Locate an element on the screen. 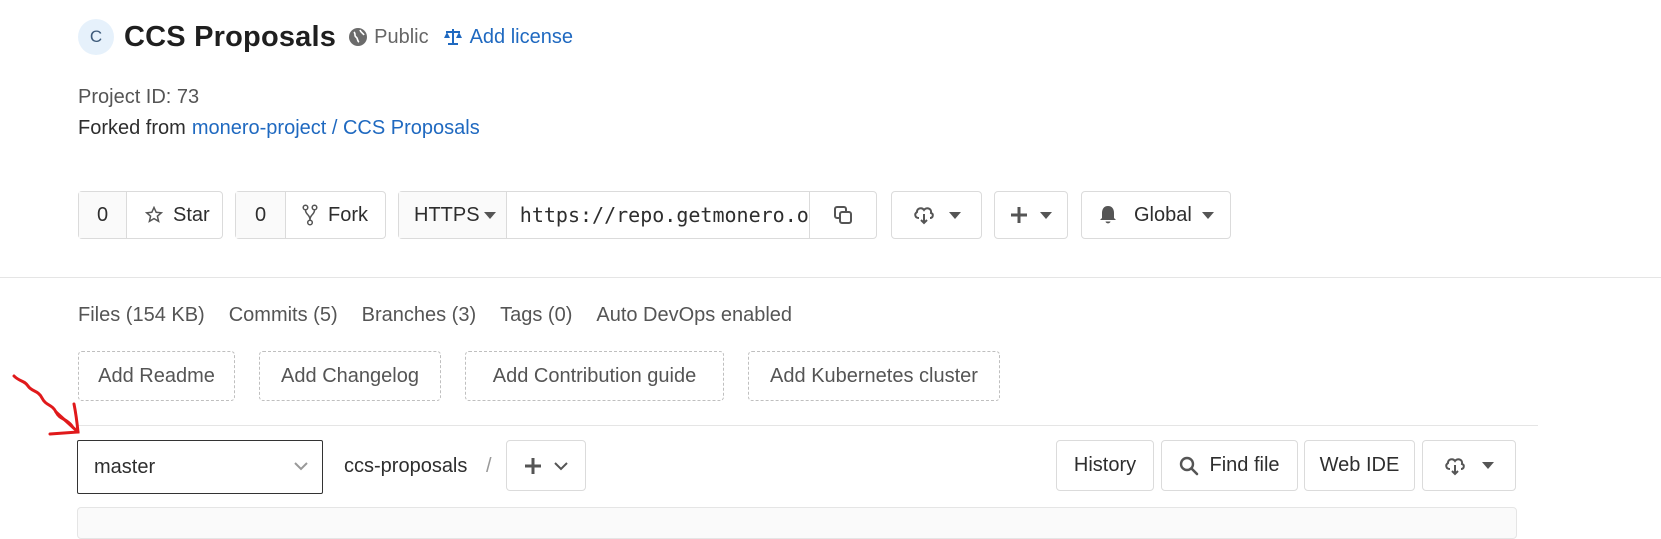  breadcrumb-path: ccs-proposals is located at coordinates (405, 466).